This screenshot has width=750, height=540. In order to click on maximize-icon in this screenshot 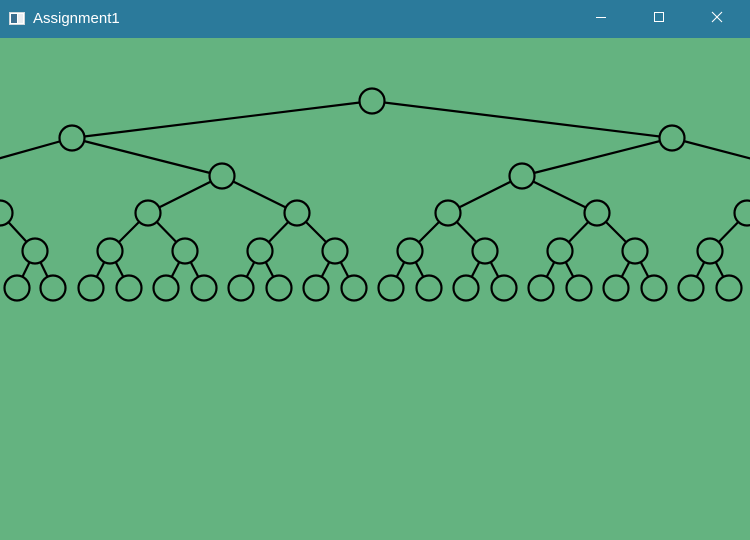, I will do `click(659, 19)`.